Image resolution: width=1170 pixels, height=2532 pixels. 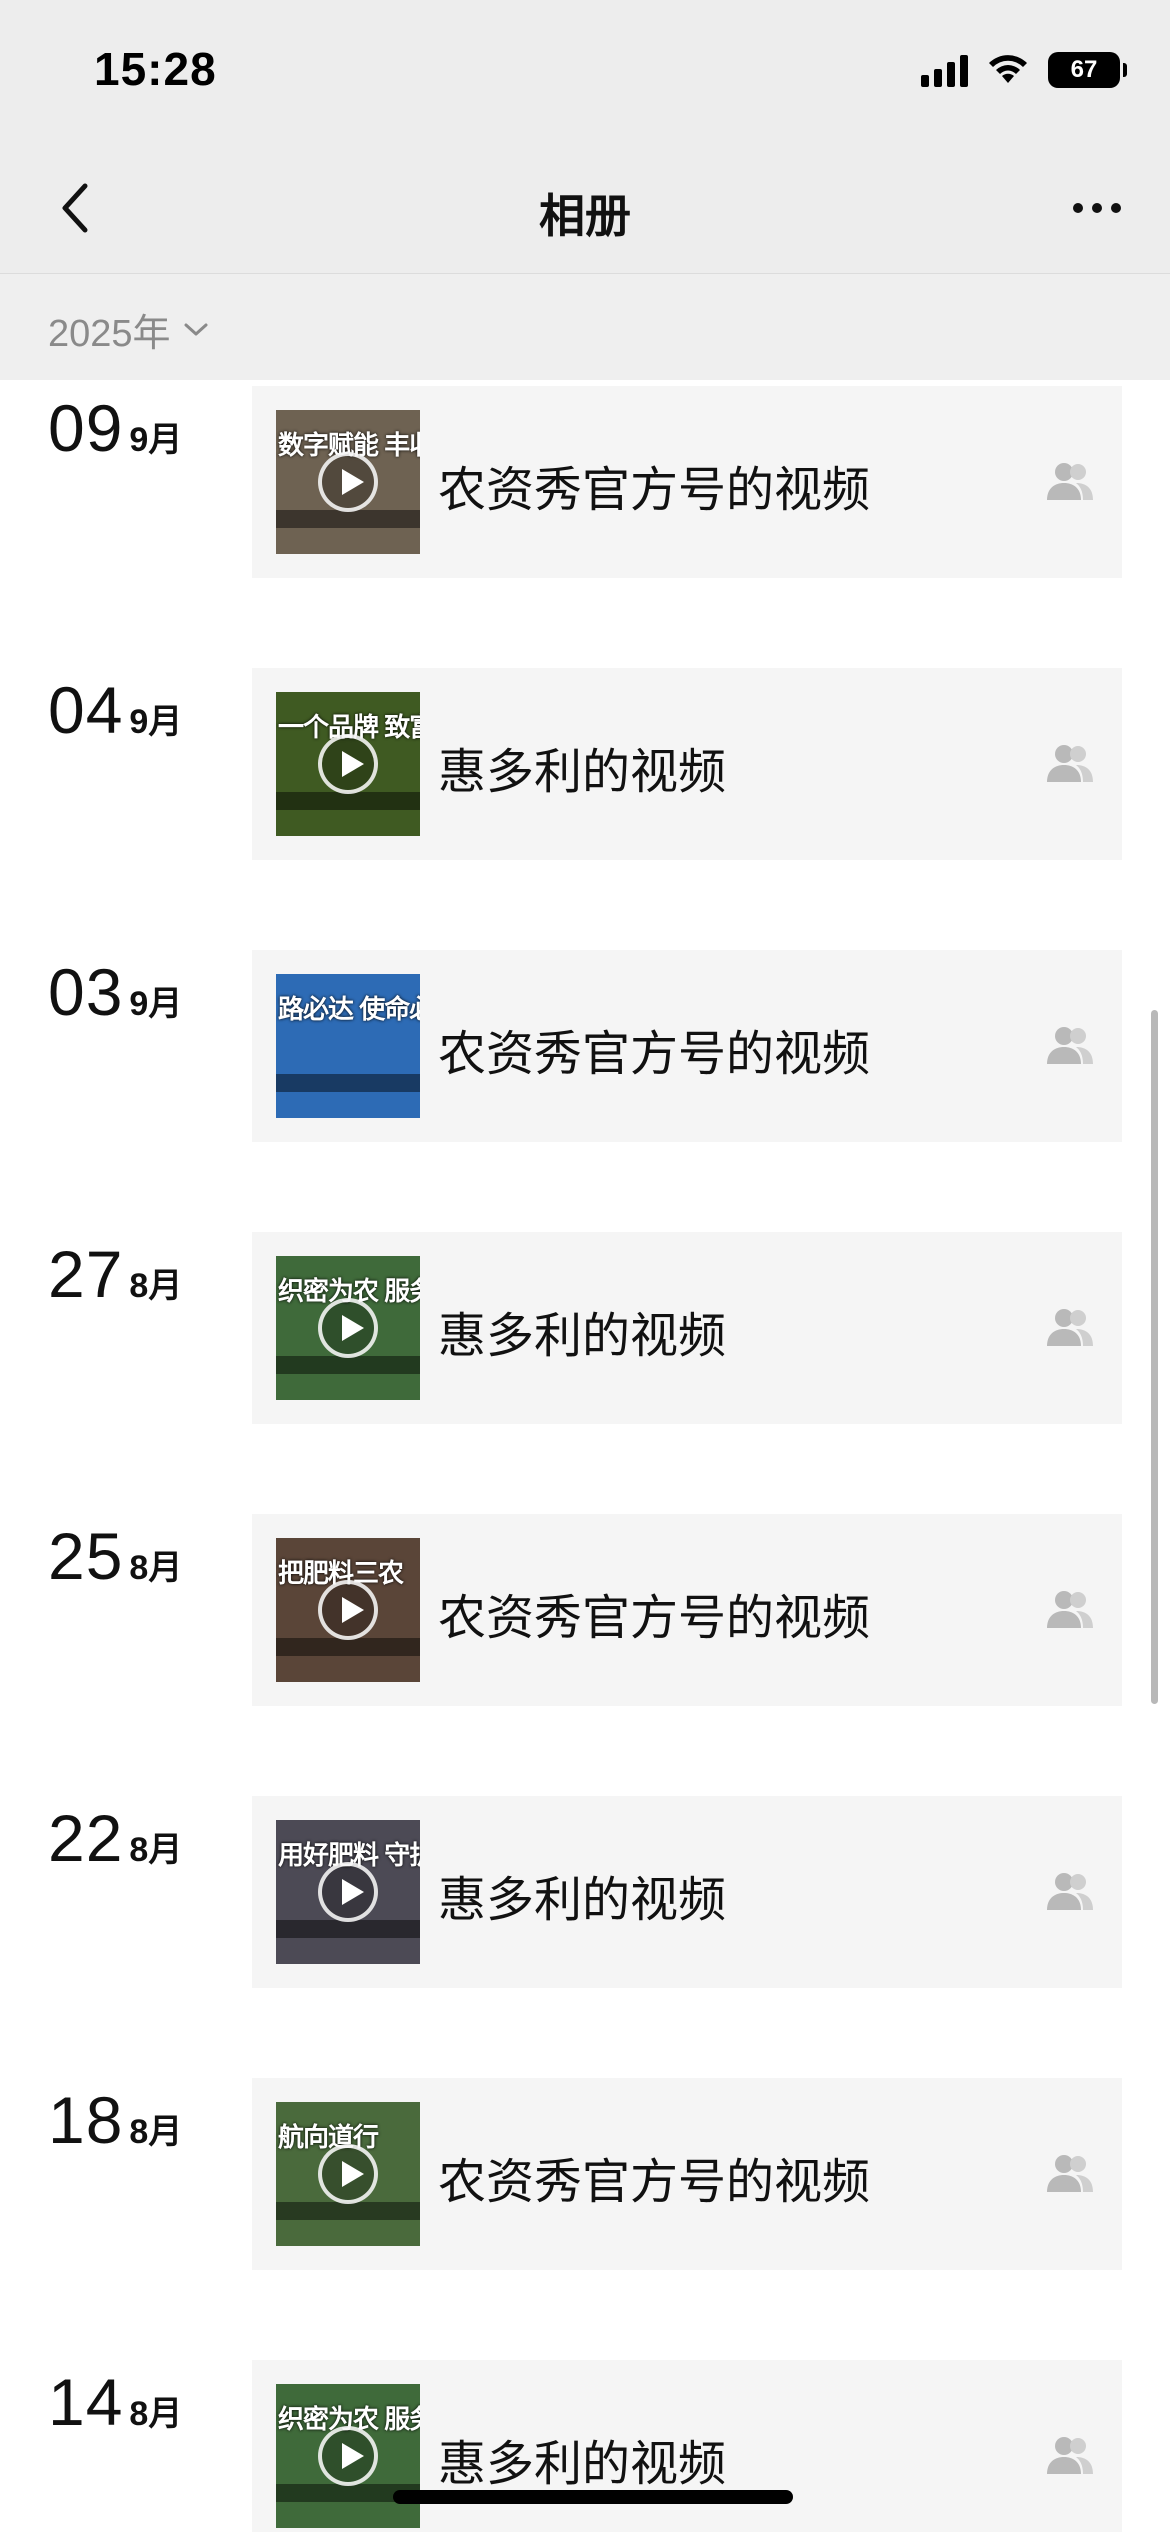 What do you see at coordinates (585, 327) in the screenshot?
I see `year-bar: 2025年` at bounding box center [585, 327].